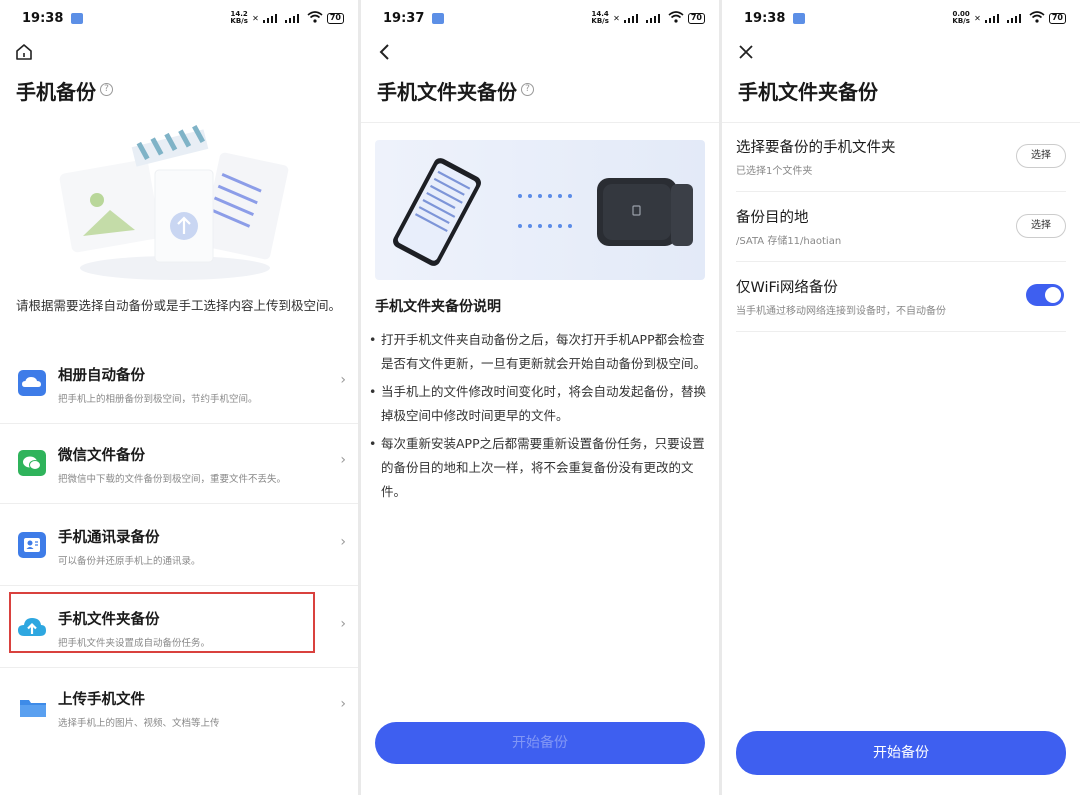 The image size is (1080, 795). Describe the element at coordinates (162, 622) in the screenshot. I see `highlight-box` at that location.